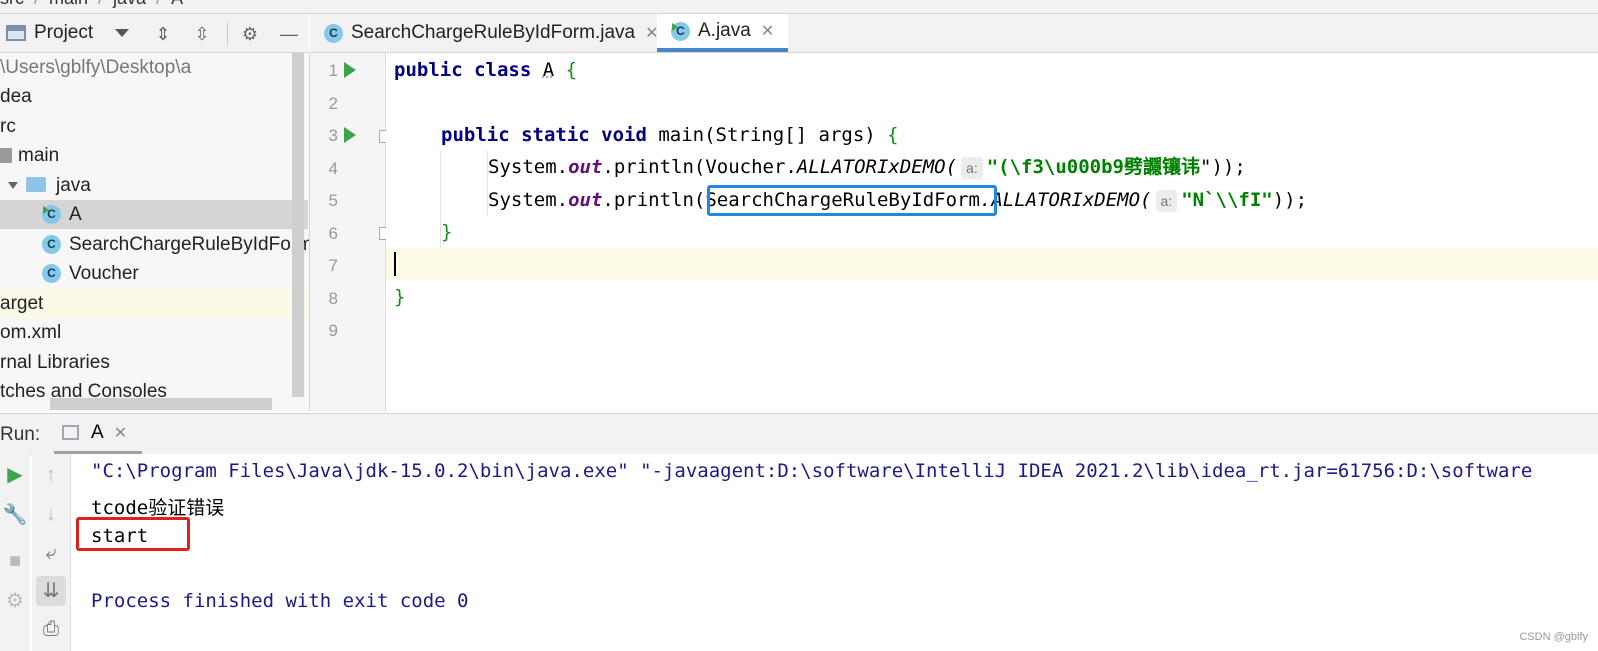 This screenshot has width=1598, height=651. What do you see at coordinates (51, 591) in the screenshot?
I see `scroll-to-end-icon: ⇊` at bounding box center [51, 591].